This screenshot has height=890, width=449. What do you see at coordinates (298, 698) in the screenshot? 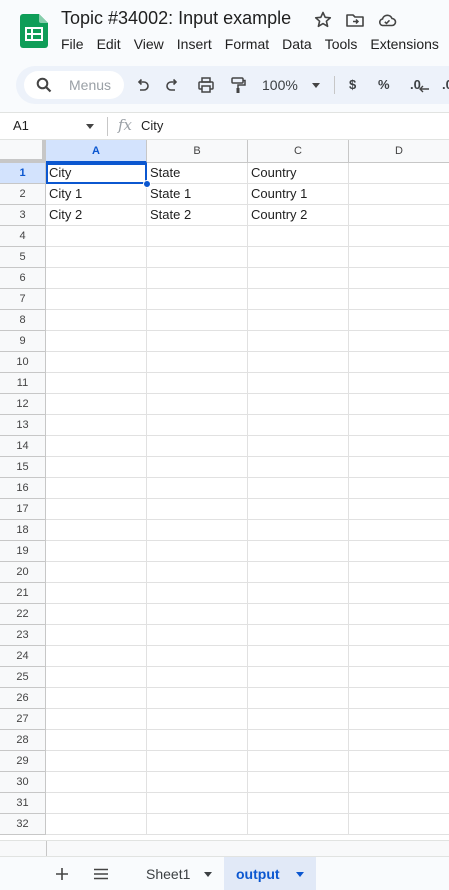
I see `cell-c26` at bounding box center [298, 698].